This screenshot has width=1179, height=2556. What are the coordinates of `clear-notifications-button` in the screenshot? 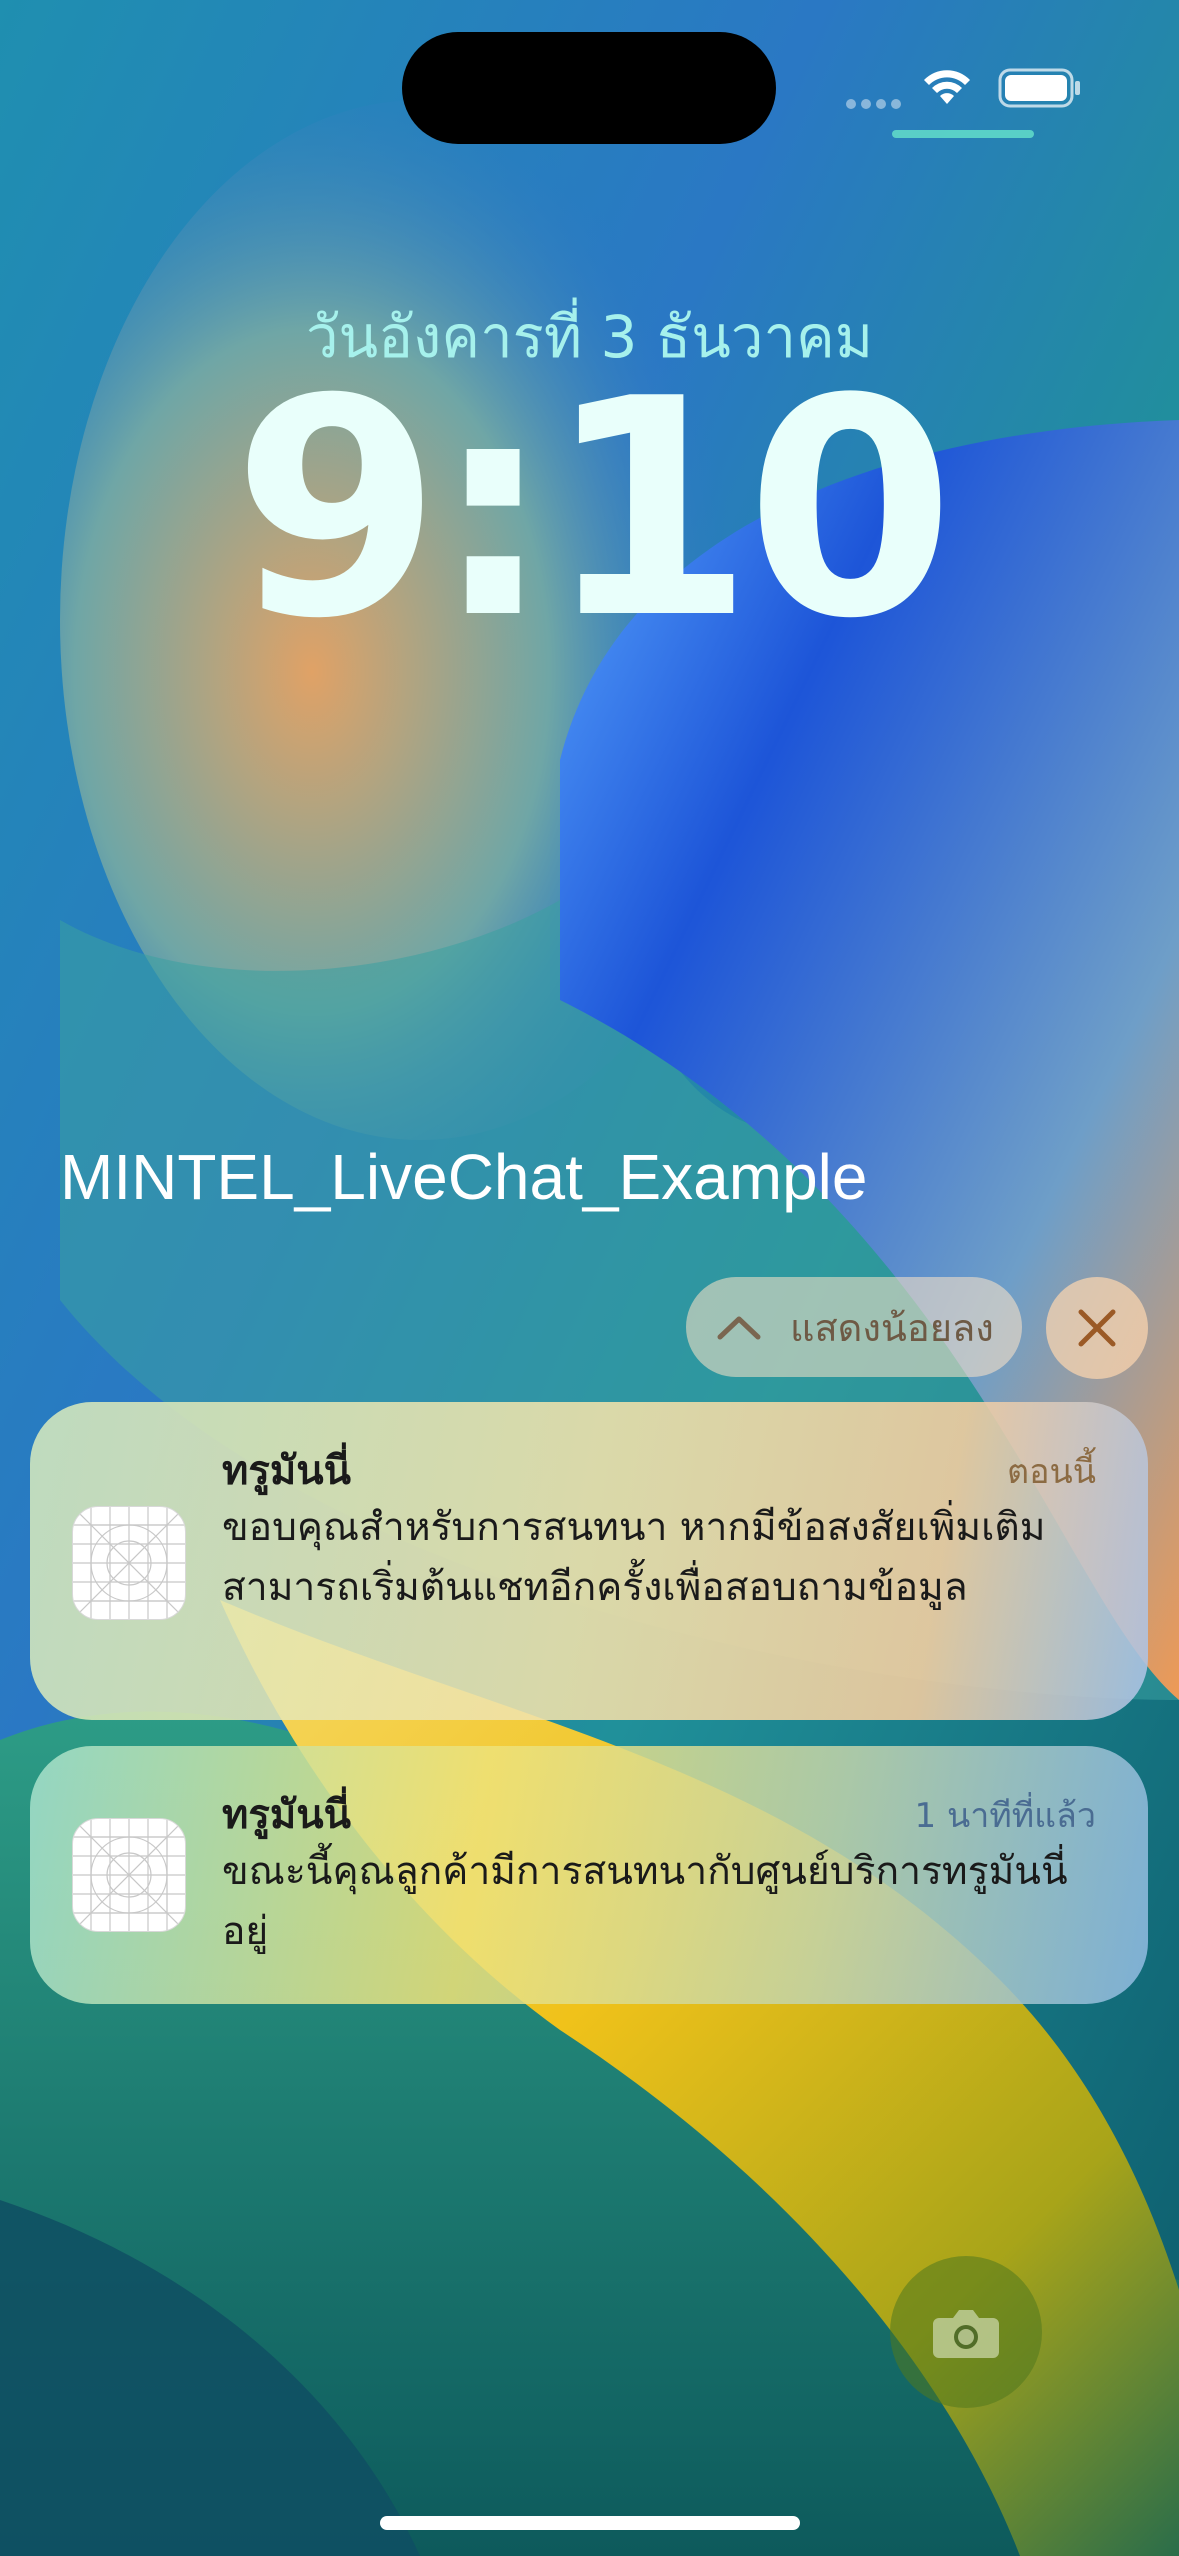 It's located at (1097, 1328).